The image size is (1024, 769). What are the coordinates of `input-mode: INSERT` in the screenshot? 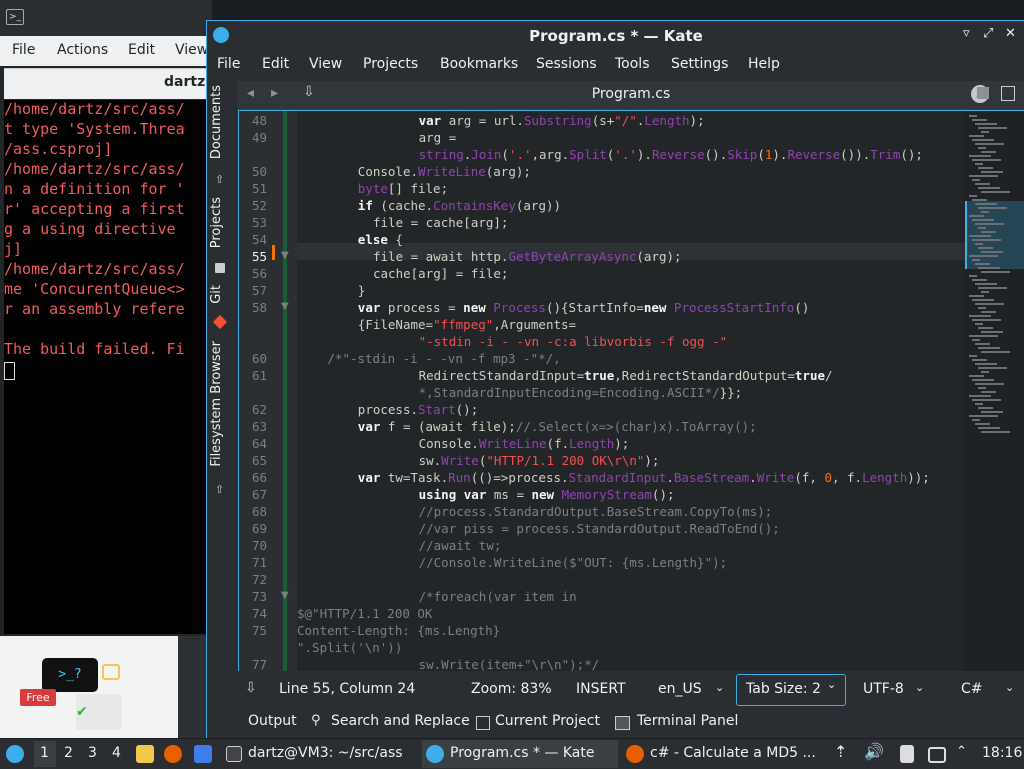 It's located at (601, 689).